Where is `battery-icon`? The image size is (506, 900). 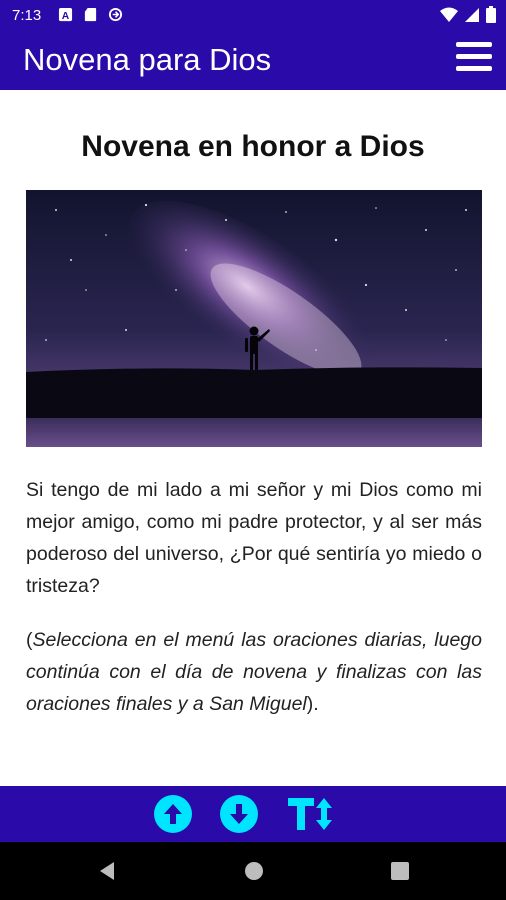 battery-icon is located at coordinates (491, 14).